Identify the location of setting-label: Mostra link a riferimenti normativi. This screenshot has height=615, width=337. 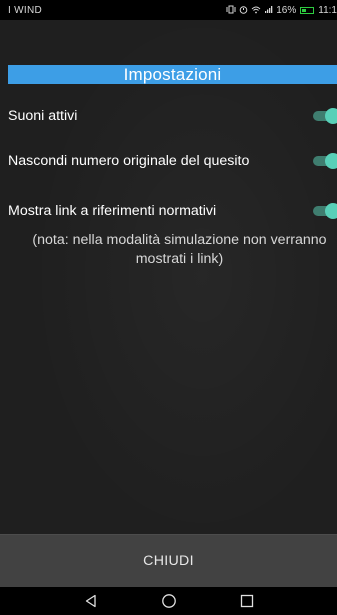
(112, 211).